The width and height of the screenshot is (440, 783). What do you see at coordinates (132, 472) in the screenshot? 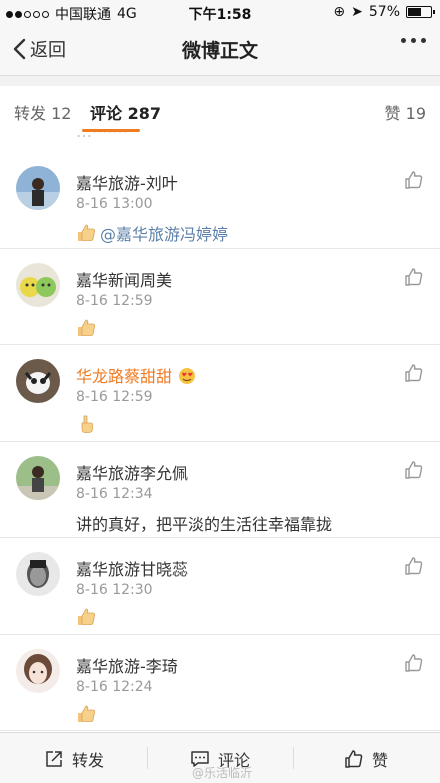
I see `comment-author: 嘉华旅游李允佩` at bounding box center [132, 472].